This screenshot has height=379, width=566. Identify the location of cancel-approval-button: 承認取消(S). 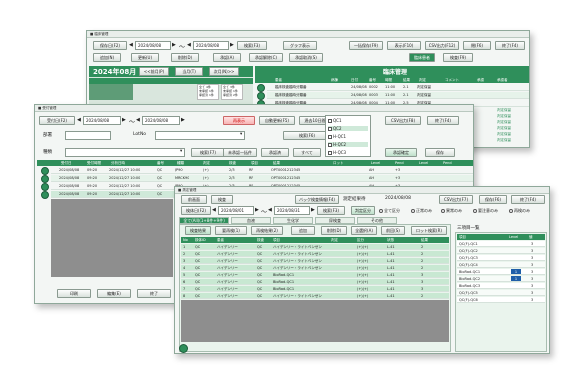
(306, 57).